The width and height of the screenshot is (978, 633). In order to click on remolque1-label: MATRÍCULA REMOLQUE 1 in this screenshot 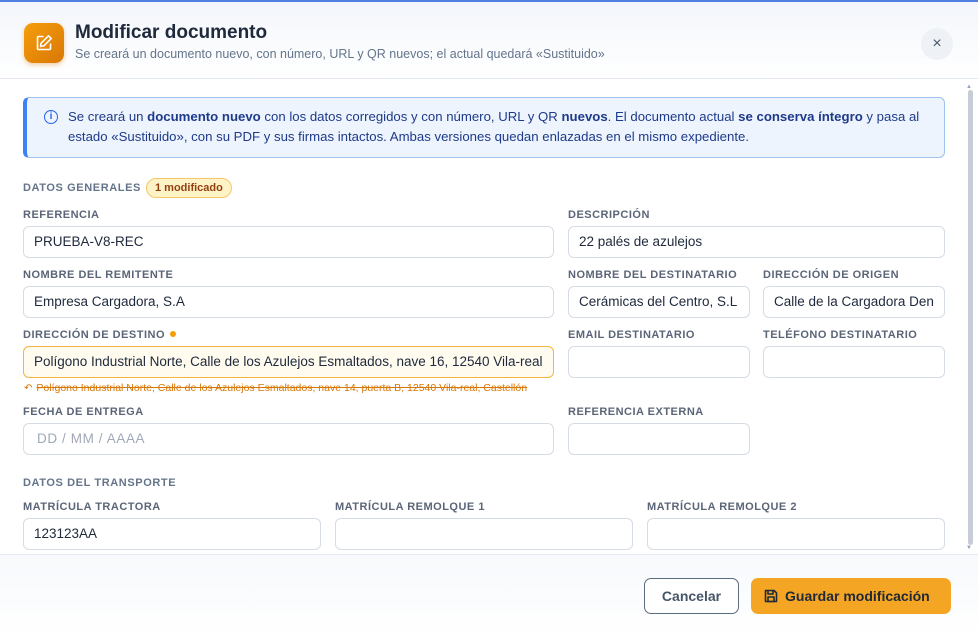, I will do `click(410, 507)`.